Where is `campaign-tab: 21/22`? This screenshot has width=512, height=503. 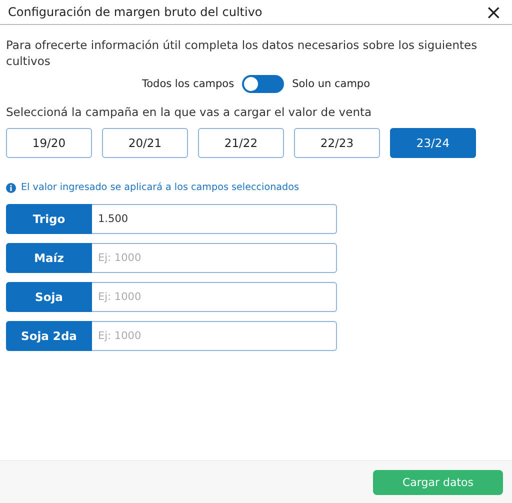
campaign-tab: 21/22 is located at coordinates (241, 143).